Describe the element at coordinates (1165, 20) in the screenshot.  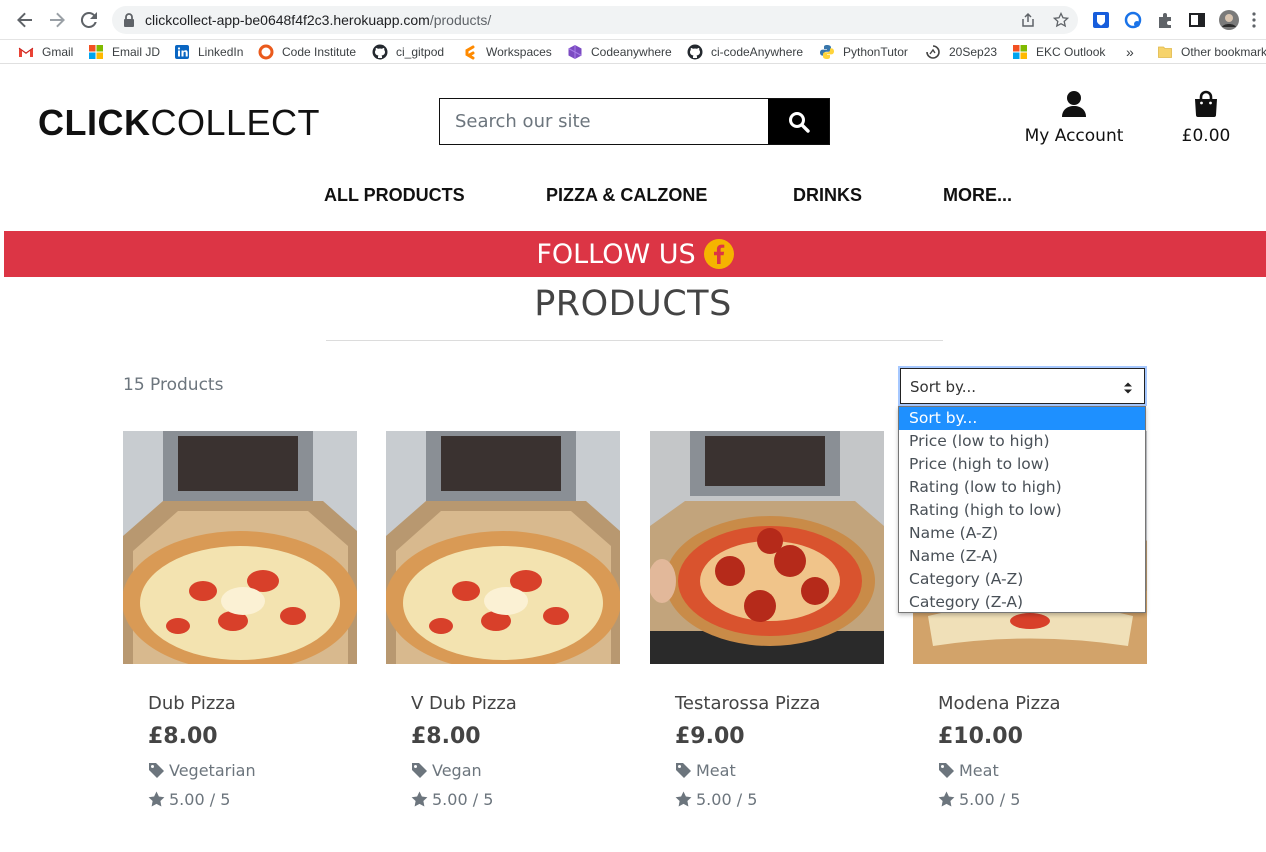
I see `extensions-puzzle-icon` at that location.